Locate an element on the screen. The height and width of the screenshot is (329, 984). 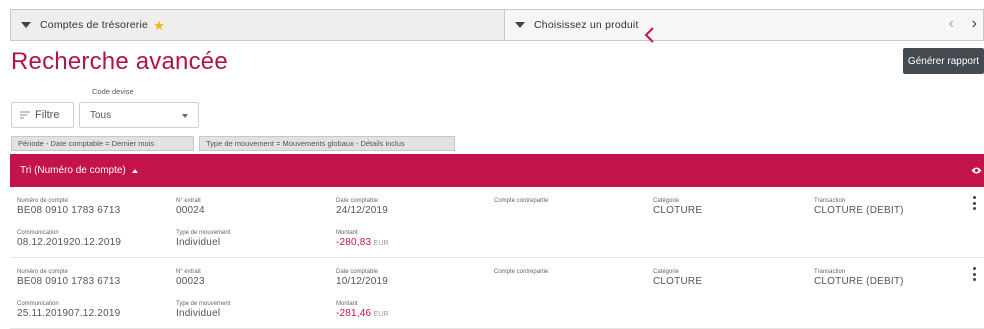
statement-number-cell: N° extrait 00023 is located at coordinates (190, 278).